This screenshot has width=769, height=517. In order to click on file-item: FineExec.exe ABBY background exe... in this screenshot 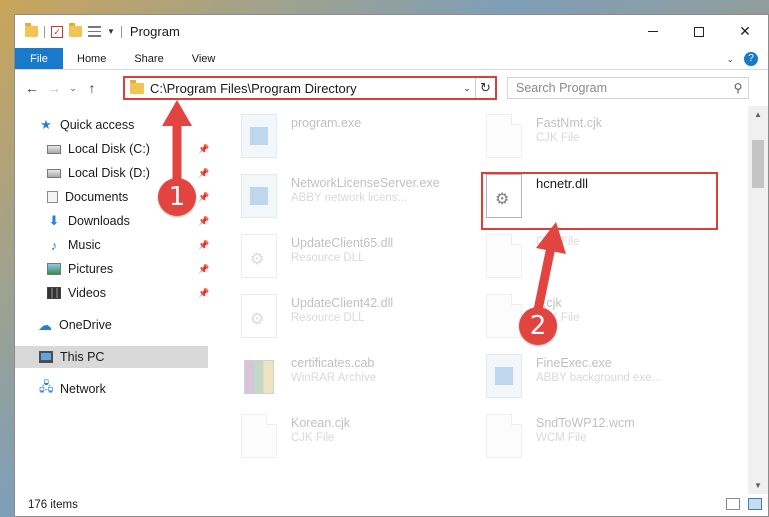, I will do `click(608, 382)`.